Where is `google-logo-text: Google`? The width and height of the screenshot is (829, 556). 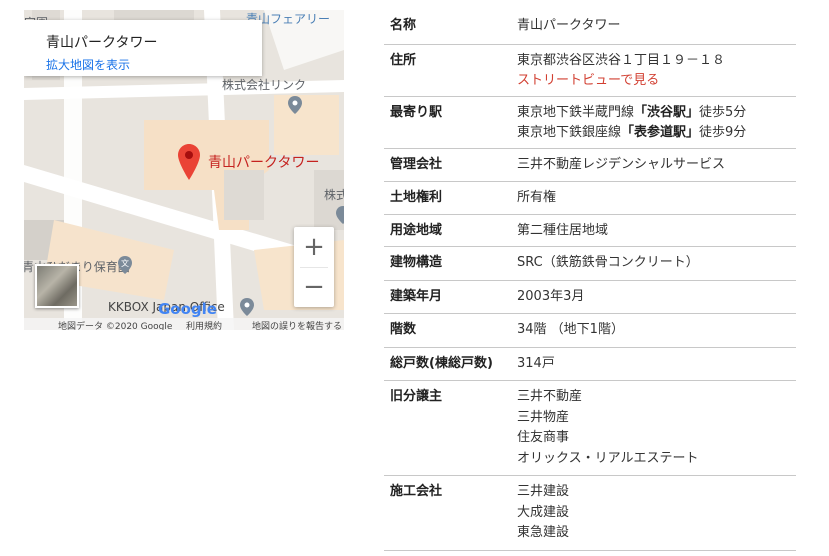
google-logo-text: Google is located at coordinates (187, 309).